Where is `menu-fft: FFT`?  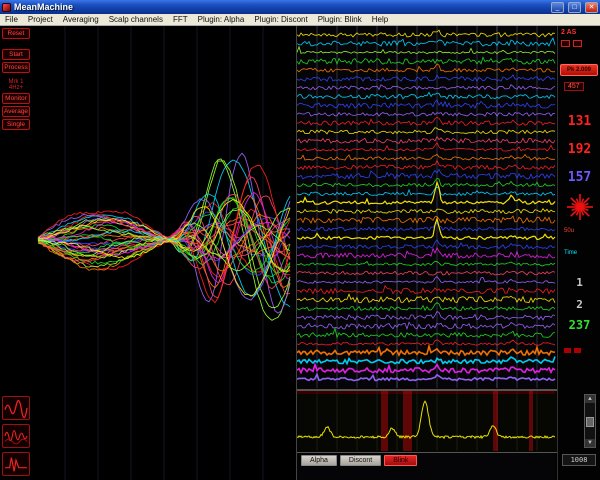 menu-fft: FFT is located at coordinates (180, 20).